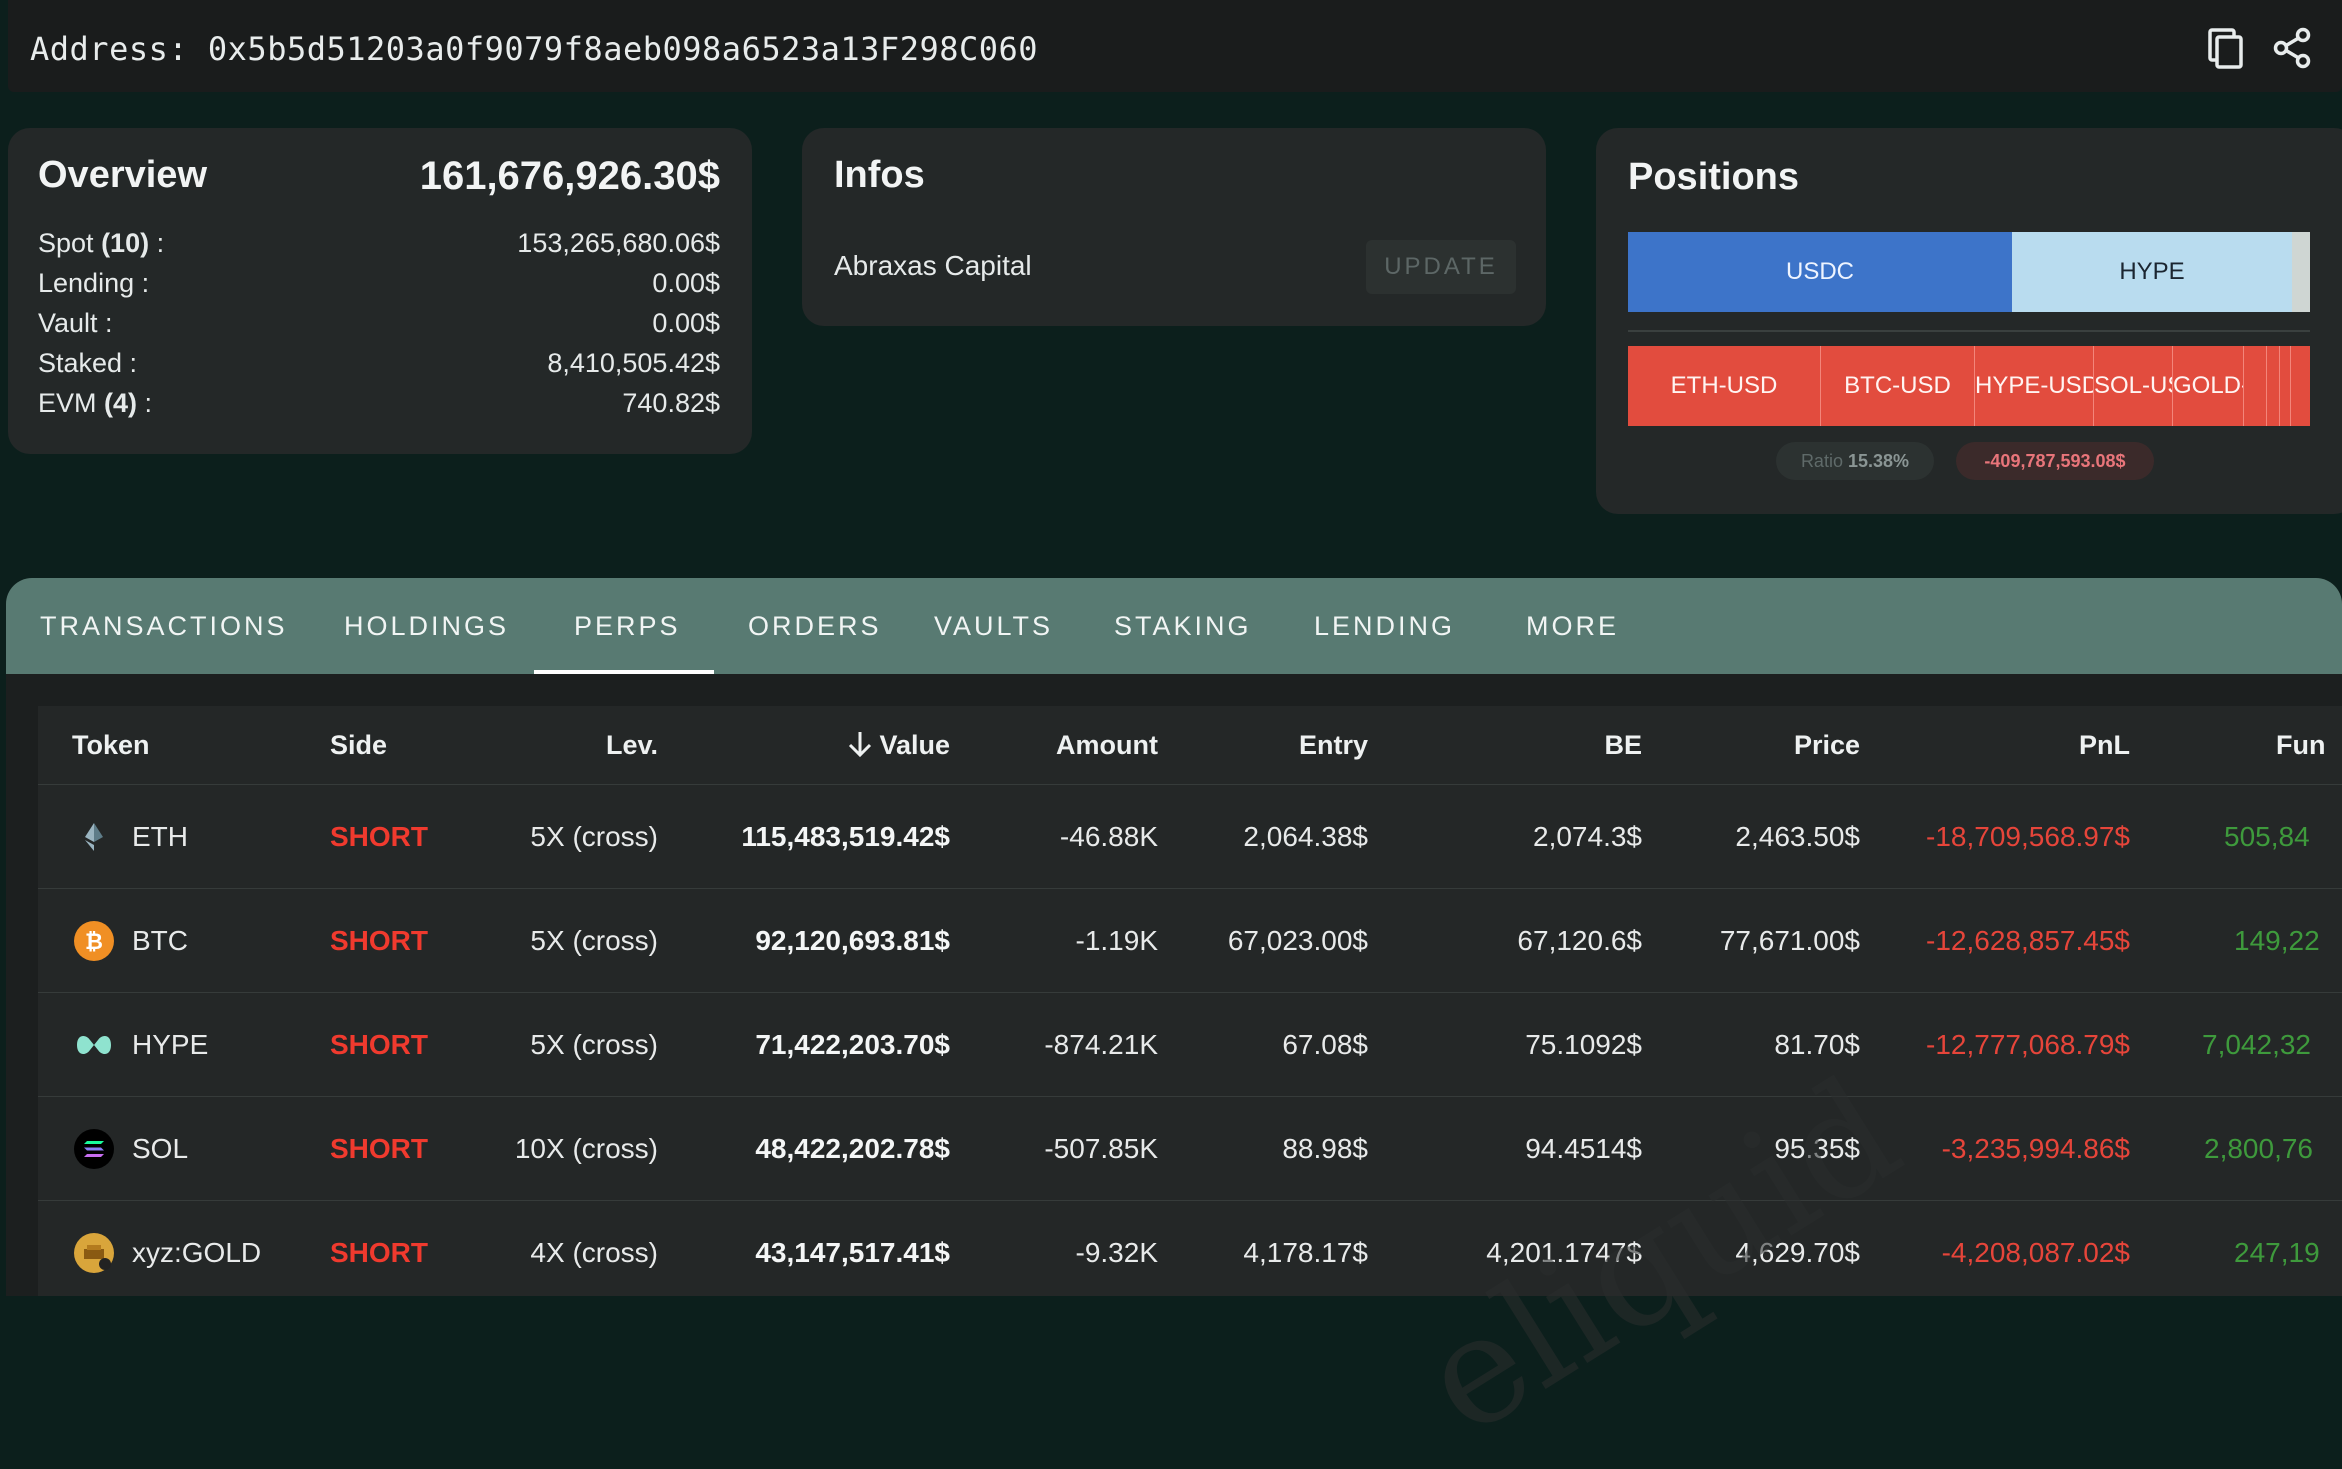  I want to click on tab-orders: ORDERS, so click(815, 626).